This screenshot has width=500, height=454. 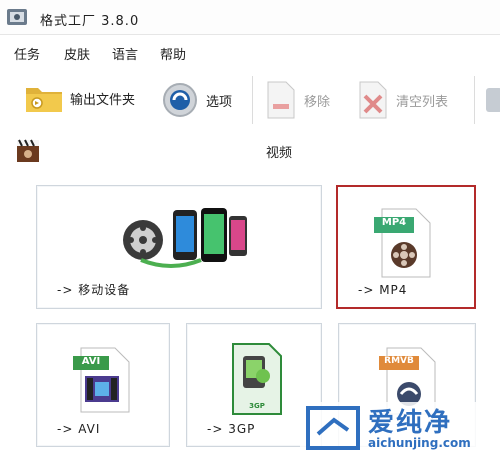 I want to click on format-factory-app-icon, so click(x=17, y=17).